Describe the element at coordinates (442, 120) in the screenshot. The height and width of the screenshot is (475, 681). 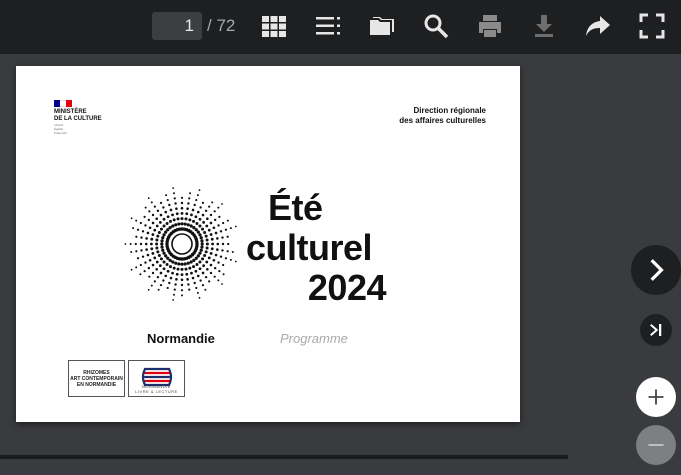
I see `direction-line-2: des affaires culturelles` at that location.